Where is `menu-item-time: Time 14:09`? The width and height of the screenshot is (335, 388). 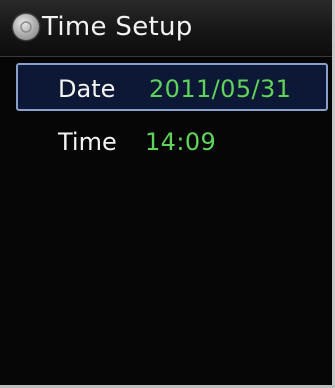 menu-item-time: Time 14:09 is located at coordinates (172, 142).